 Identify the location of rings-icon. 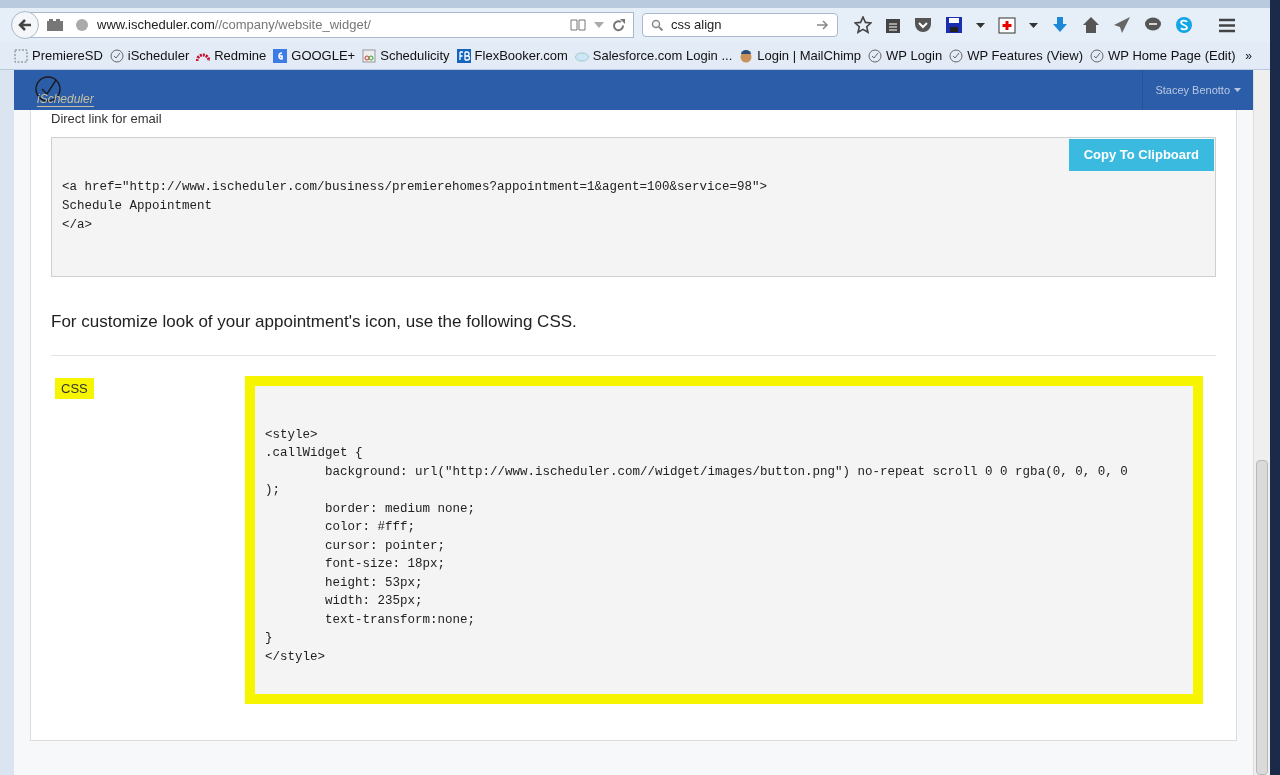
(369, 55).